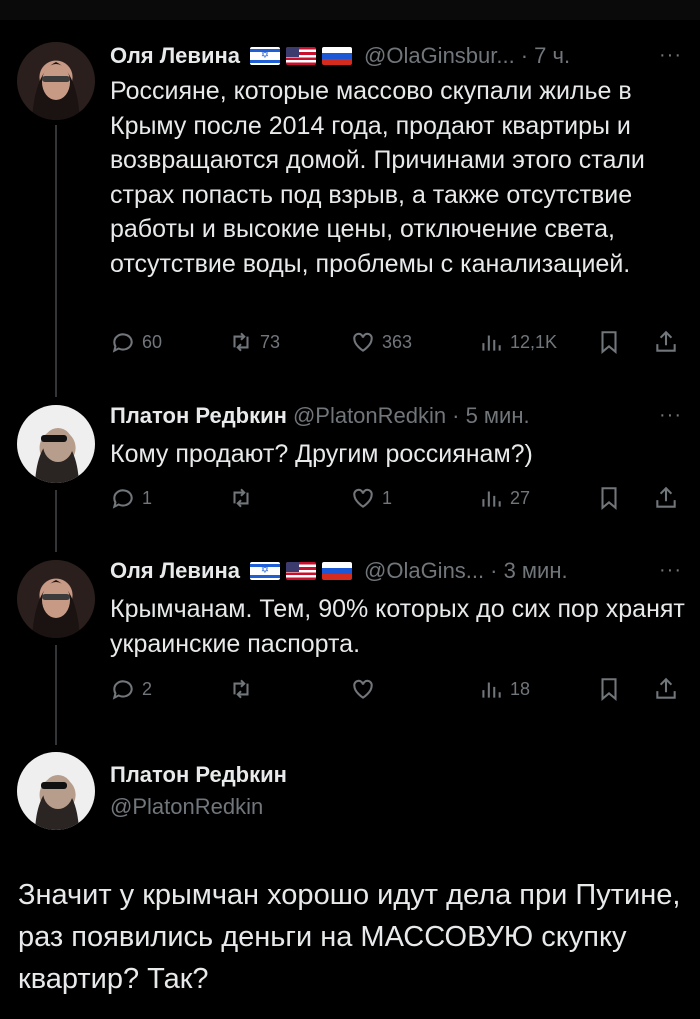 The height and width of the screenshot is (1019, 700). I want to click on reply-count: 1, so click(147, 497).